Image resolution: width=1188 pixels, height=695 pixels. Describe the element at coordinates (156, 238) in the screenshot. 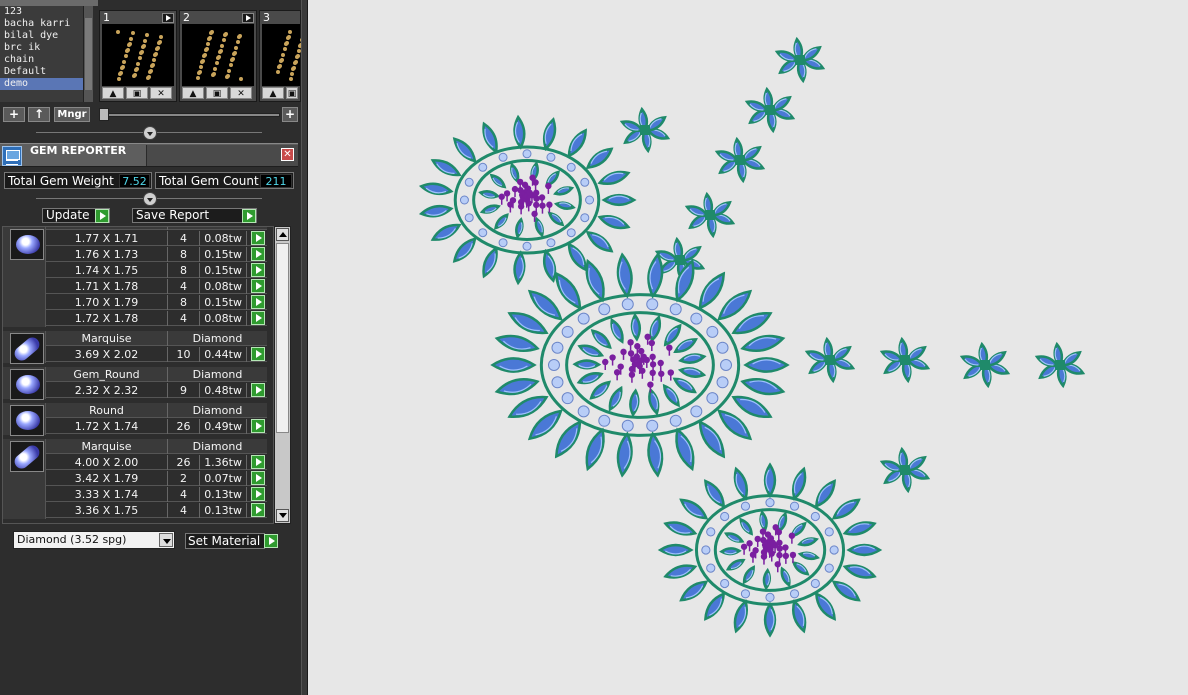

I see `table-row: 1.77 X 1.71 4 0.08tw` at that location.